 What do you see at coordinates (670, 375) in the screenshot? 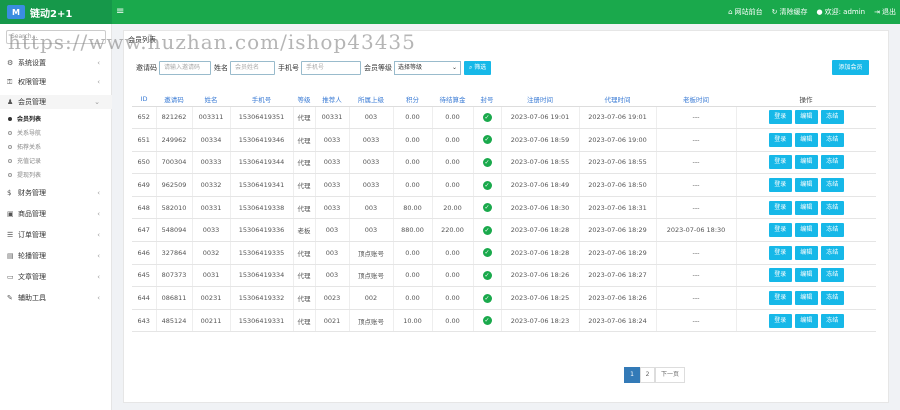
I see `next-page-button: 下一页` at bounding box center [670, 375].